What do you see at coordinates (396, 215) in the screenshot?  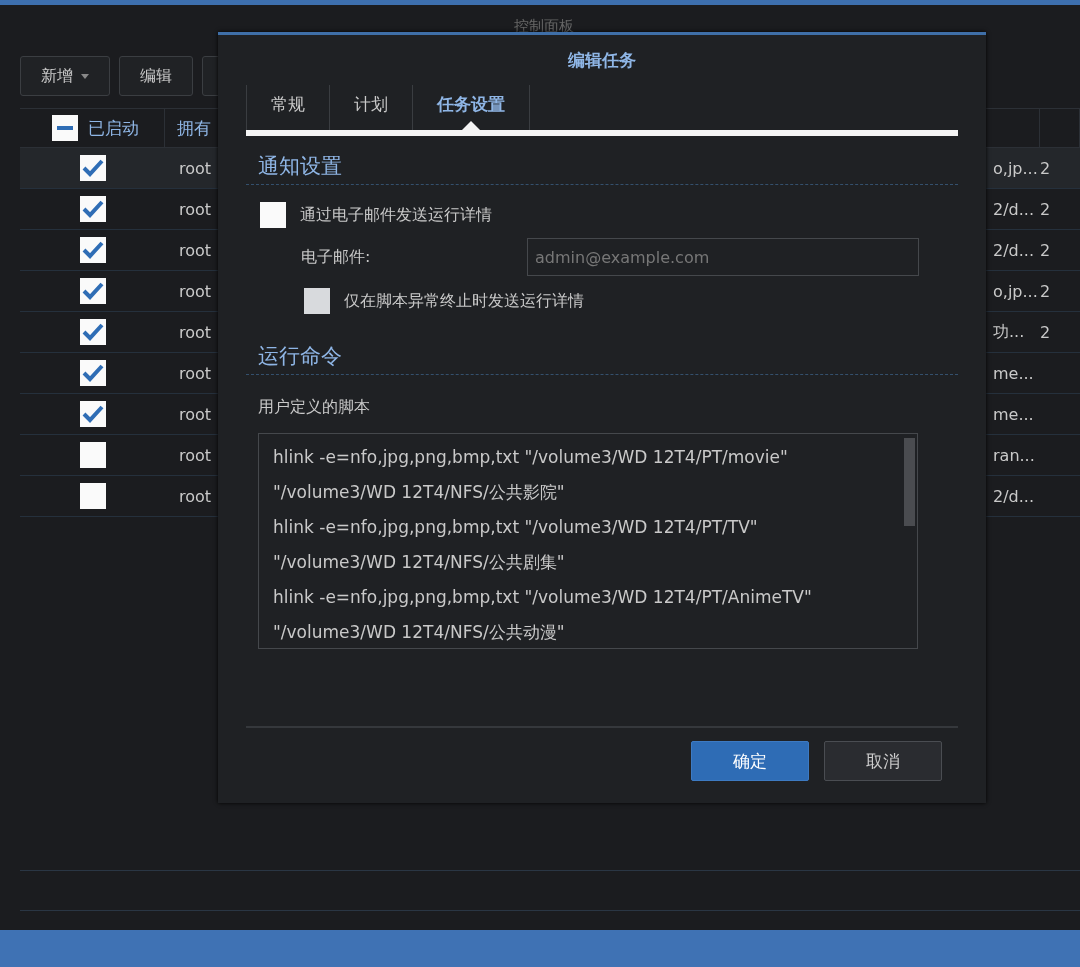 I see `checkbox-label: 通过电子邮件发送运行详情` at bounding box center [396, 215].